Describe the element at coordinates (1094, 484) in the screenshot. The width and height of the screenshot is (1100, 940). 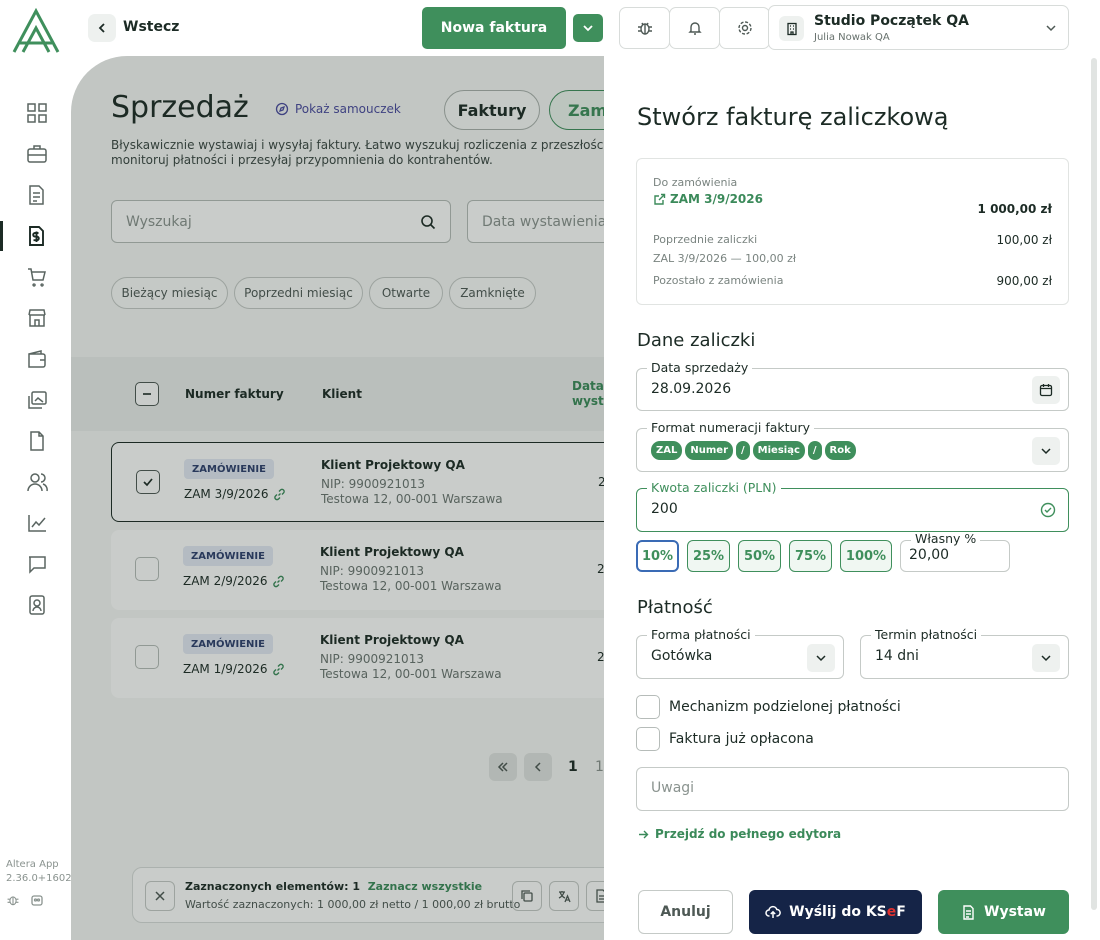
I see `drawer-scrollbar` at that location.